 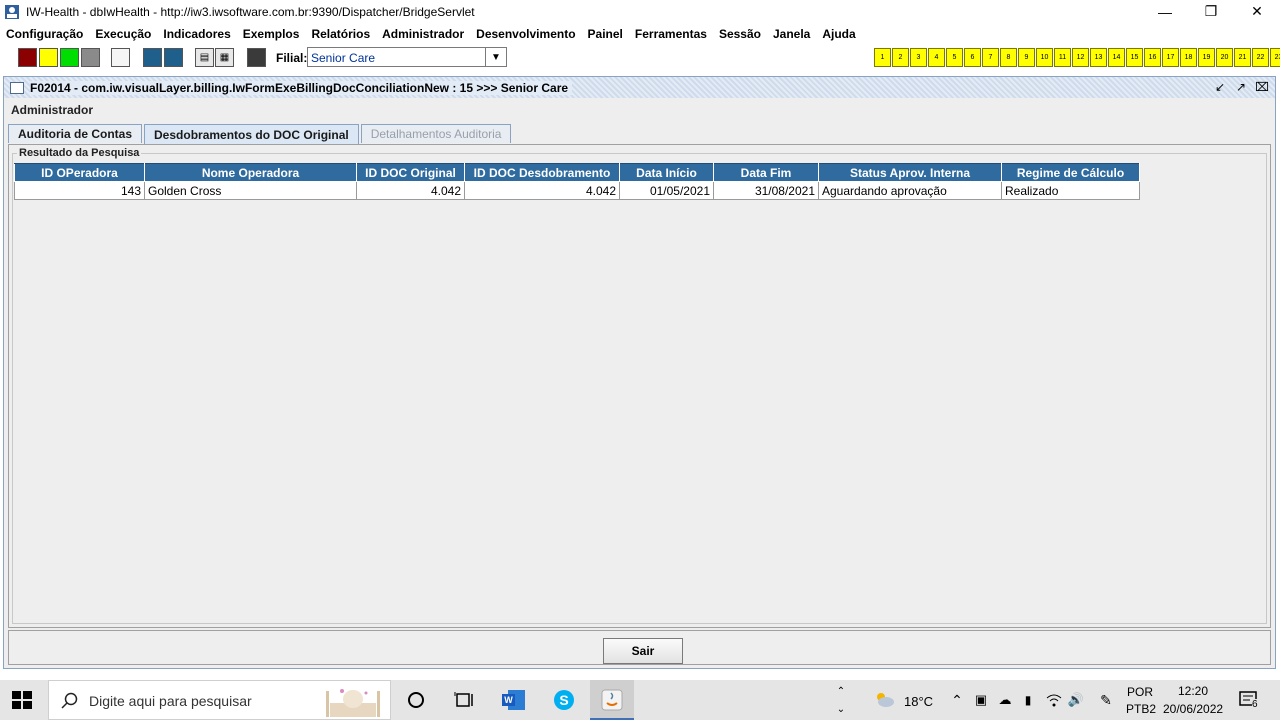 I want to click on menu-execucao: Execução, so click(x=123, y=34).